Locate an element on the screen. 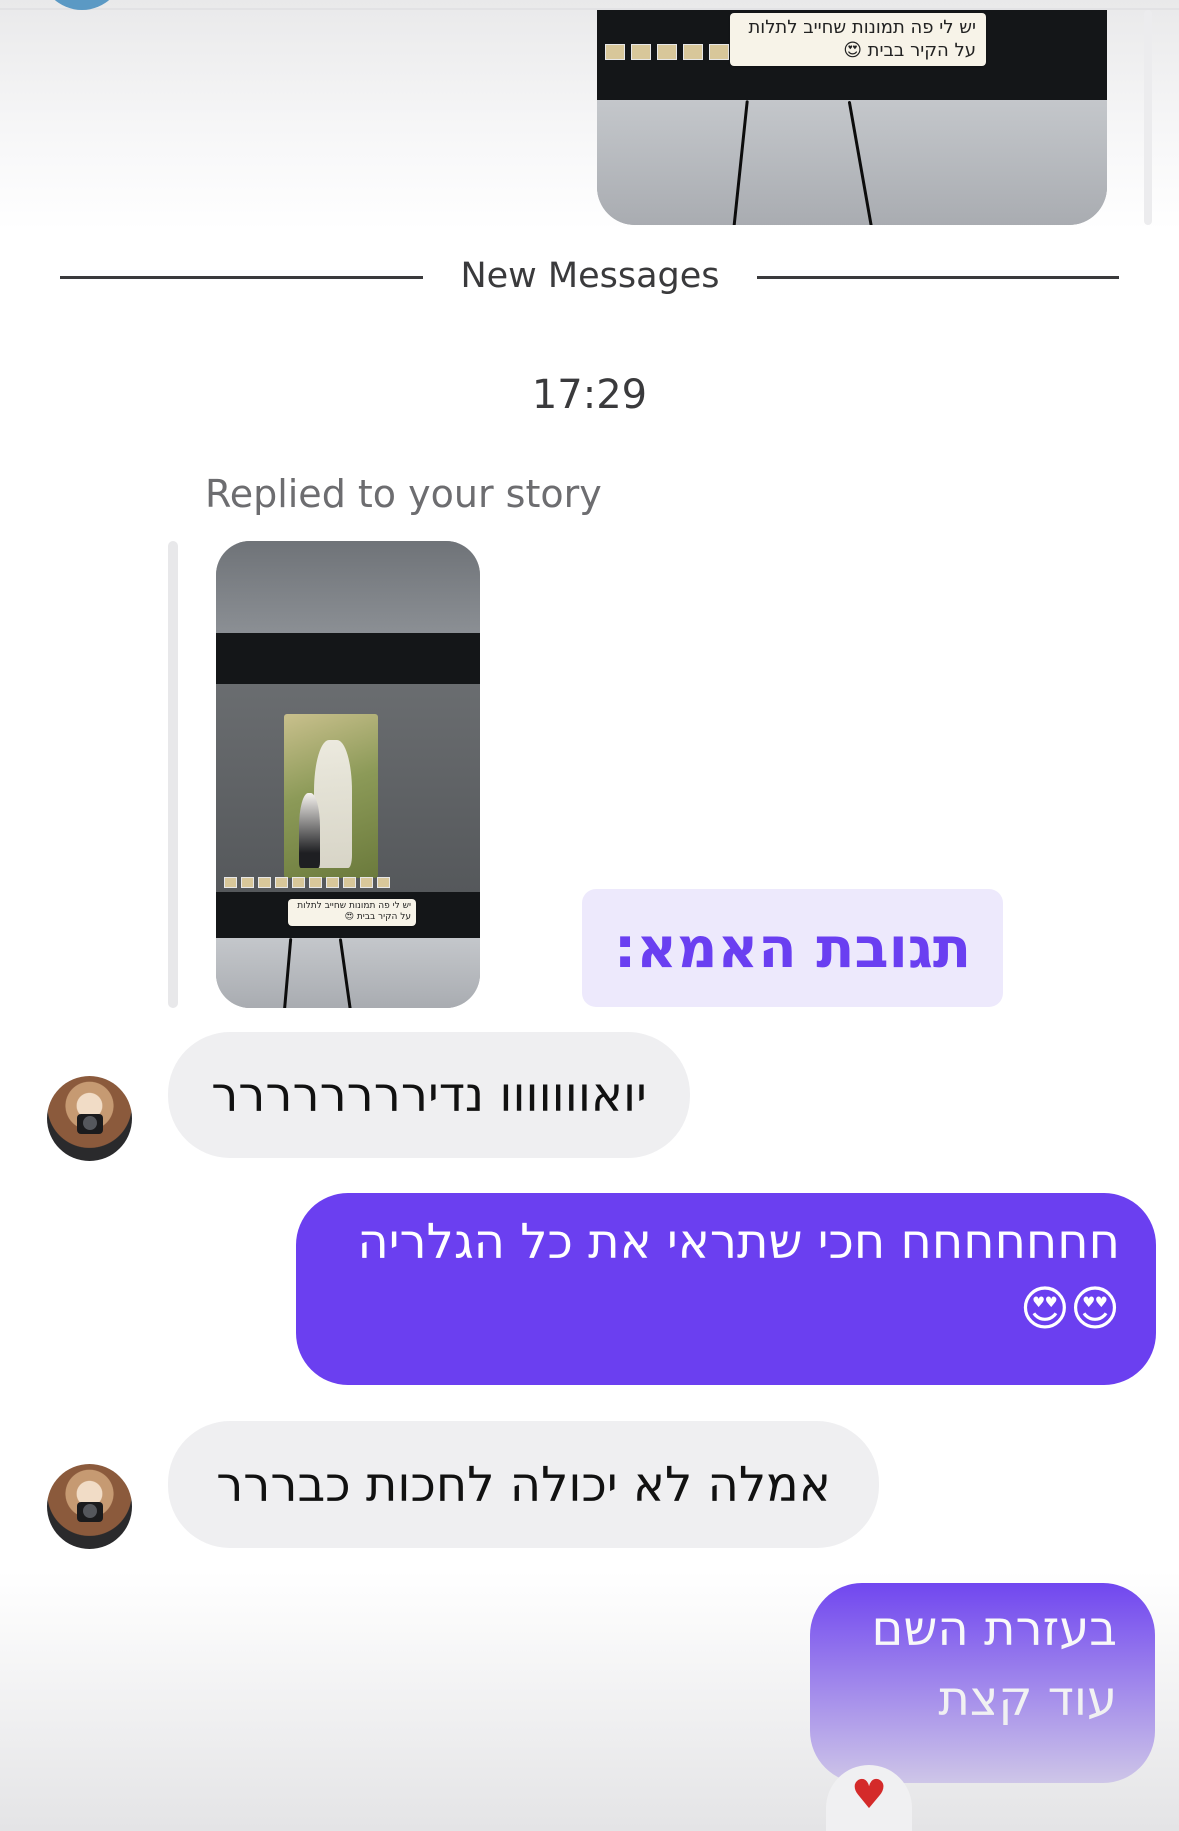  message-text: אמלה לא יכולה לחכות כבררר is located at coordinates (523, 1484).